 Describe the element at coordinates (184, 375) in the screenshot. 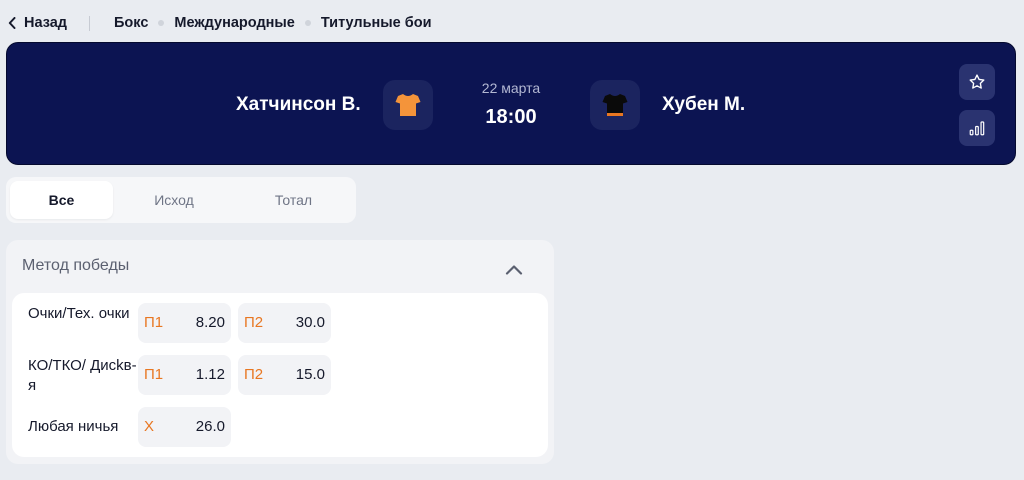

I see `odd-button-p1: П1 1.12` at that location.